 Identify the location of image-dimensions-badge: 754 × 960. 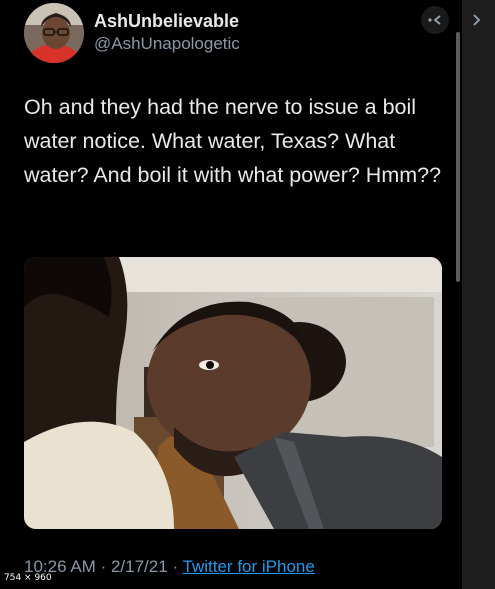
(28, 578).